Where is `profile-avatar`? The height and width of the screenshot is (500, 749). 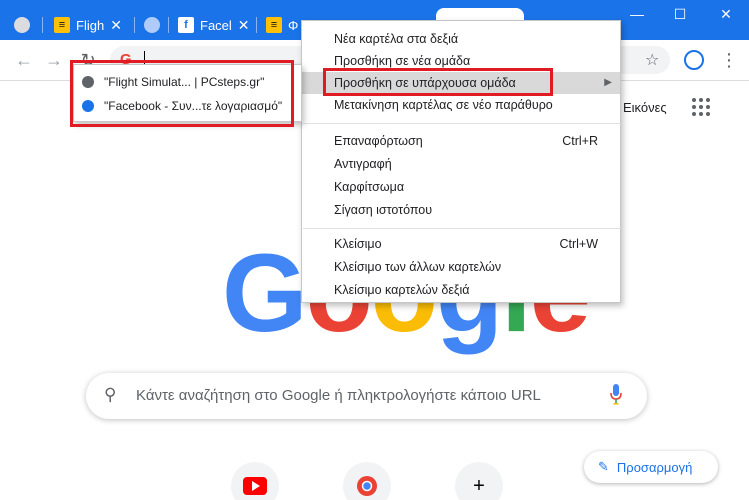 profile-avatar is located at coordinates (694, 60).